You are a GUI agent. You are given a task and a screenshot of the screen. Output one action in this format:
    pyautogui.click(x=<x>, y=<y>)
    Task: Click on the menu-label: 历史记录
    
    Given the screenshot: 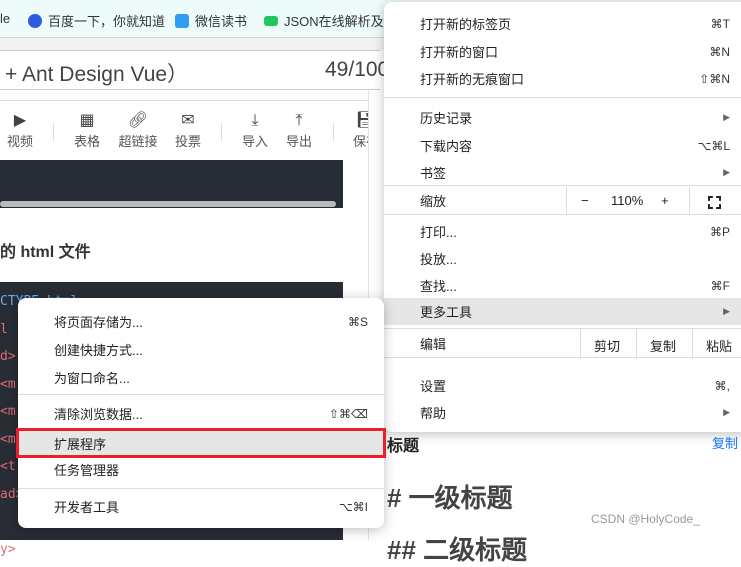 What is the action you would take?
    pyautogui.click(x=446, y=118)
    